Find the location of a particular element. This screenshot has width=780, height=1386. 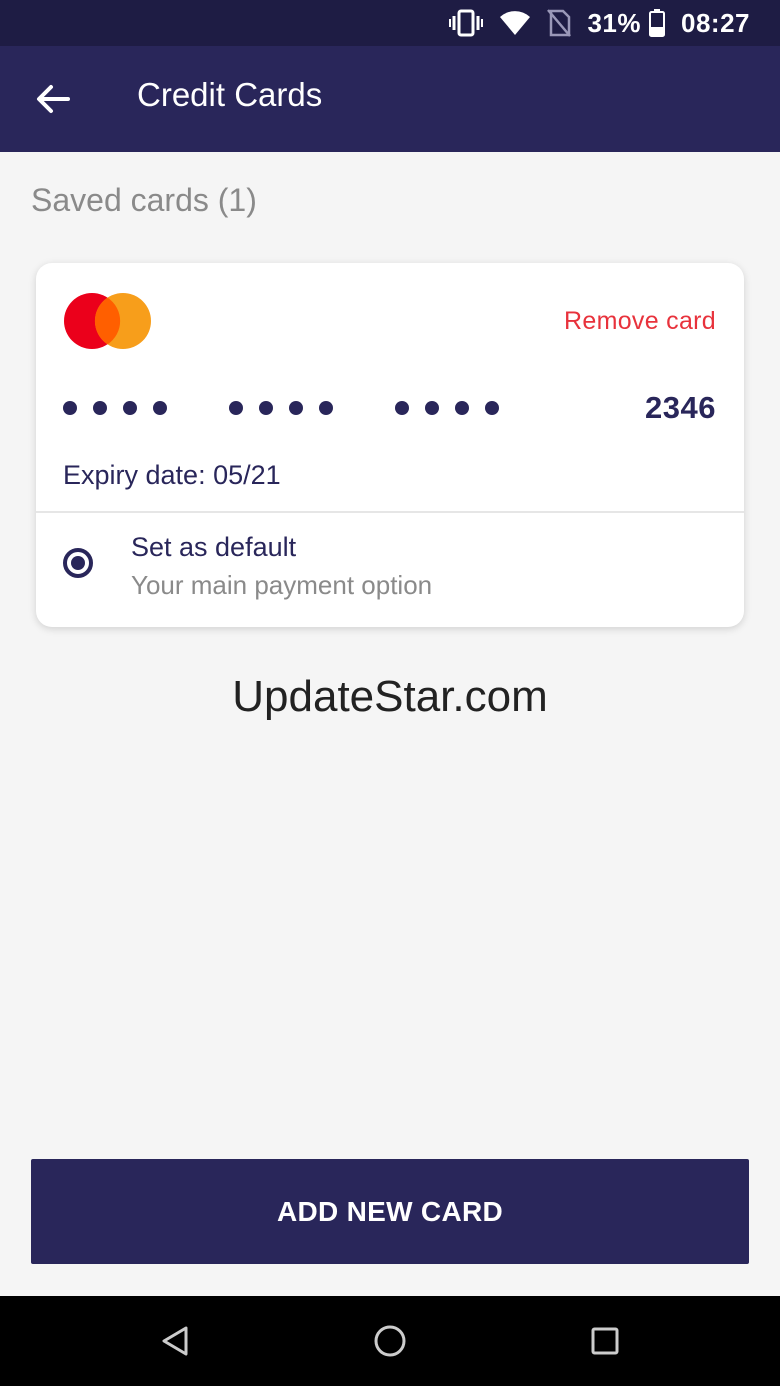

nav-home-button is located at coordinates (390, 1341).